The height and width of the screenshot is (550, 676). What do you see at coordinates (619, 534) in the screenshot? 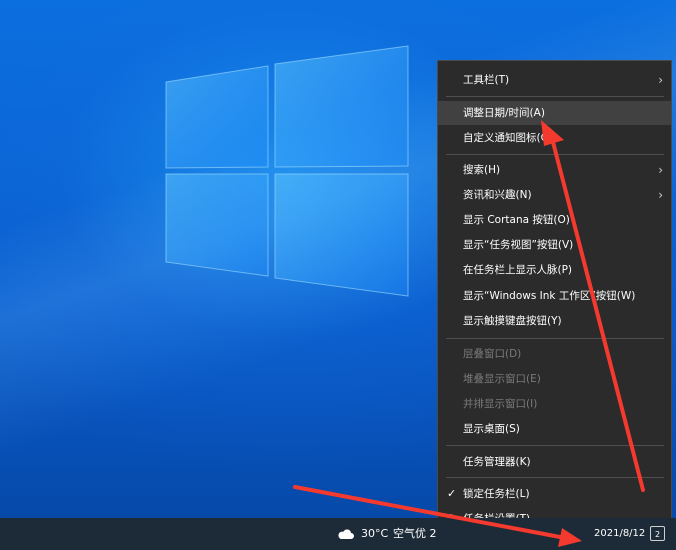
I see `taskbar-date: 2021/8/12` at bounding box center [619, 534].